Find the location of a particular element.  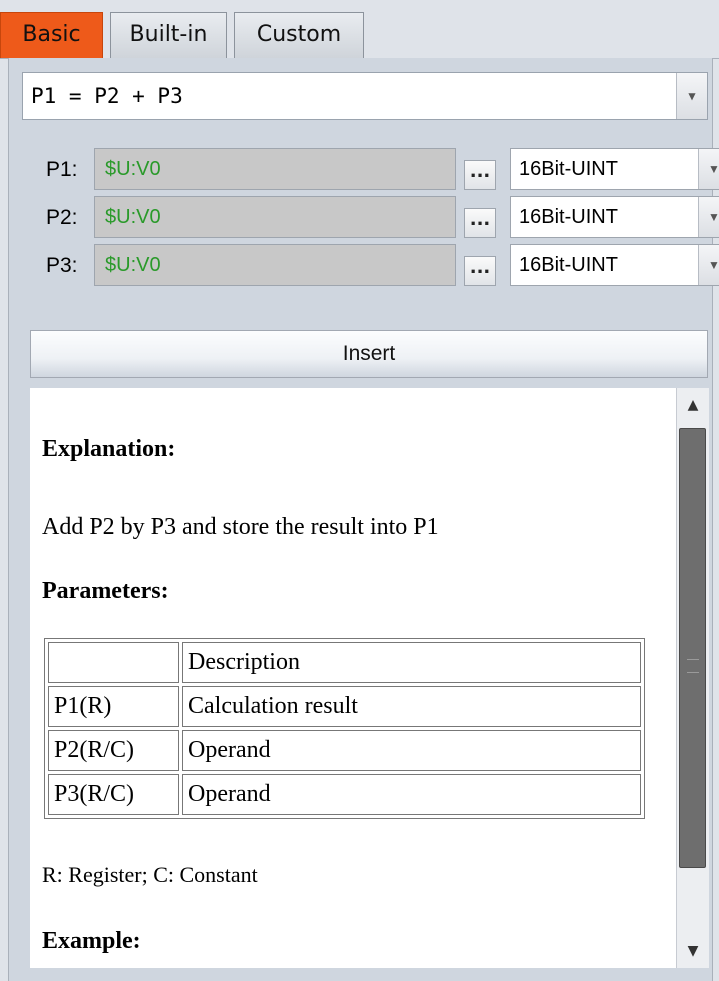

arrow-down-icon: ▼ is located at coordinates (693, 951).